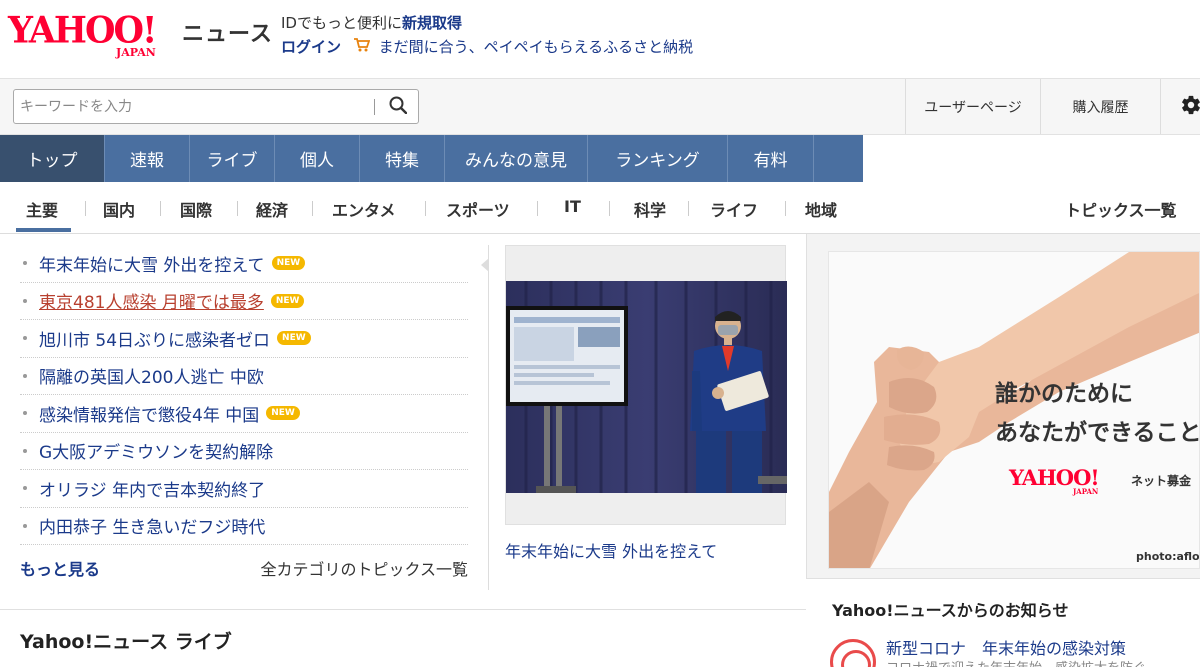  I want to click on headline-link: 感染情報発信で懲役4年 中国, so click(149, 413).